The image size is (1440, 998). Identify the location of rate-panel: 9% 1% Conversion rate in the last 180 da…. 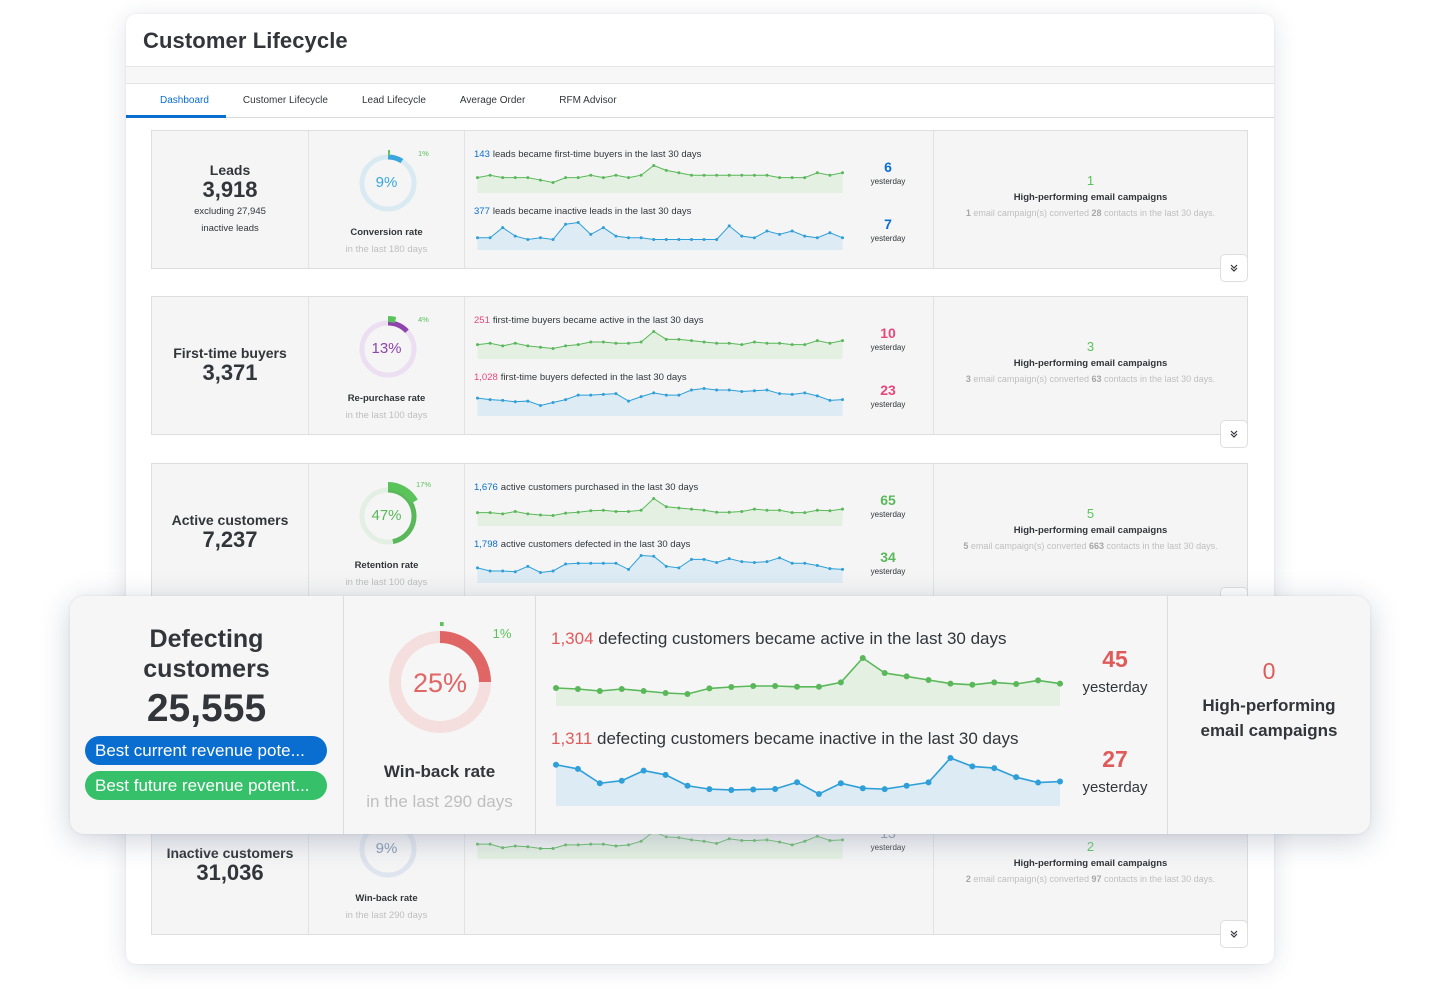
(387, 199).